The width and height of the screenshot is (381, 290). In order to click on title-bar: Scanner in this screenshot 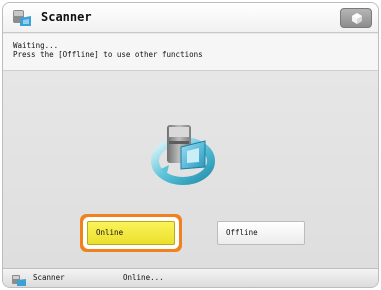, I will do `click(190, 18)`.